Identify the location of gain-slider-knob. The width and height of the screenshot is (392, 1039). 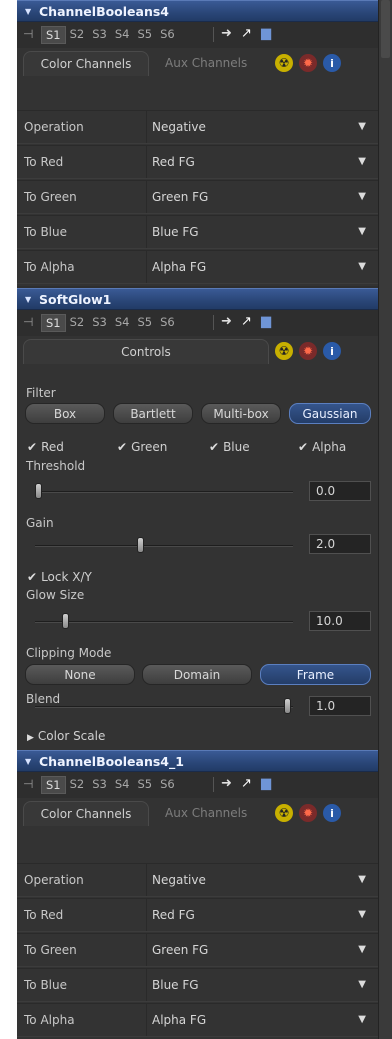
(140, 545).